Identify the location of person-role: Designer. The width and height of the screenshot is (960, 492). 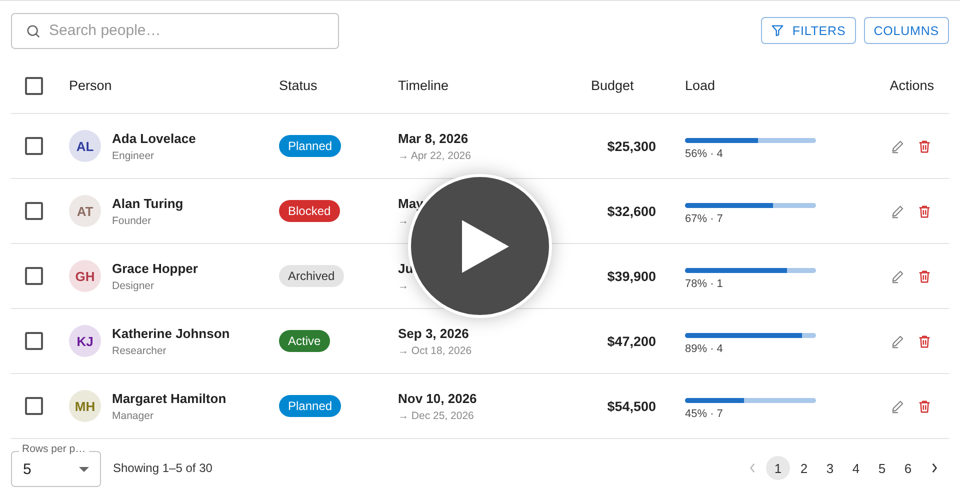
(134, 286).